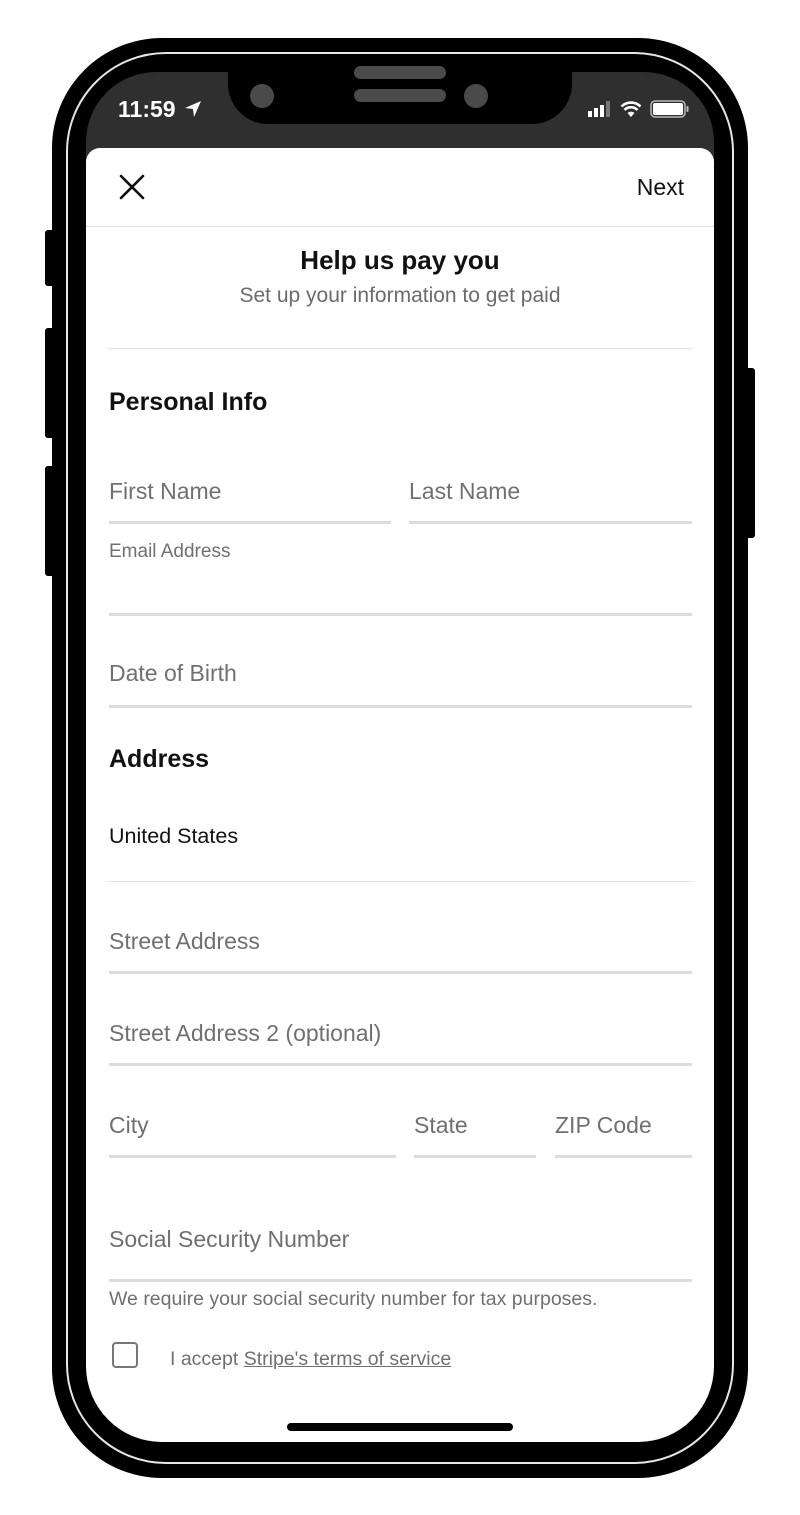 Image resolution: width=800 pixels, height=1515 pixels. I want to click on terms-checkbox, so click(125, 1355).